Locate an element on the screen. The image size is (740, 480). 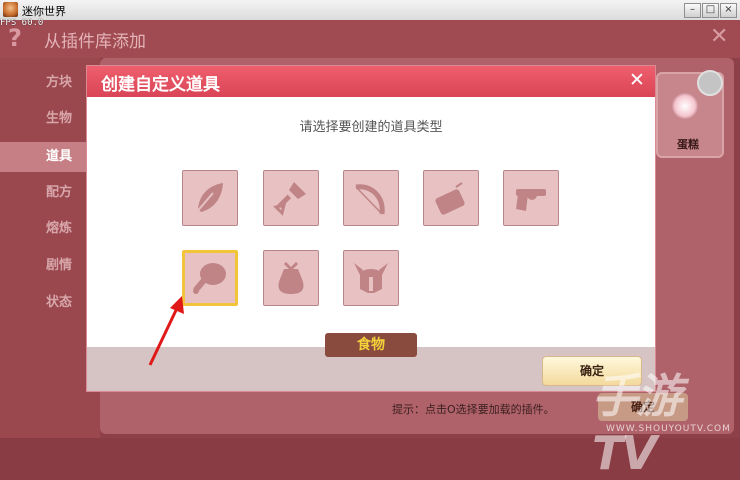
plugin-card-label: 蛋糕 is located at coordinates (688, 144).